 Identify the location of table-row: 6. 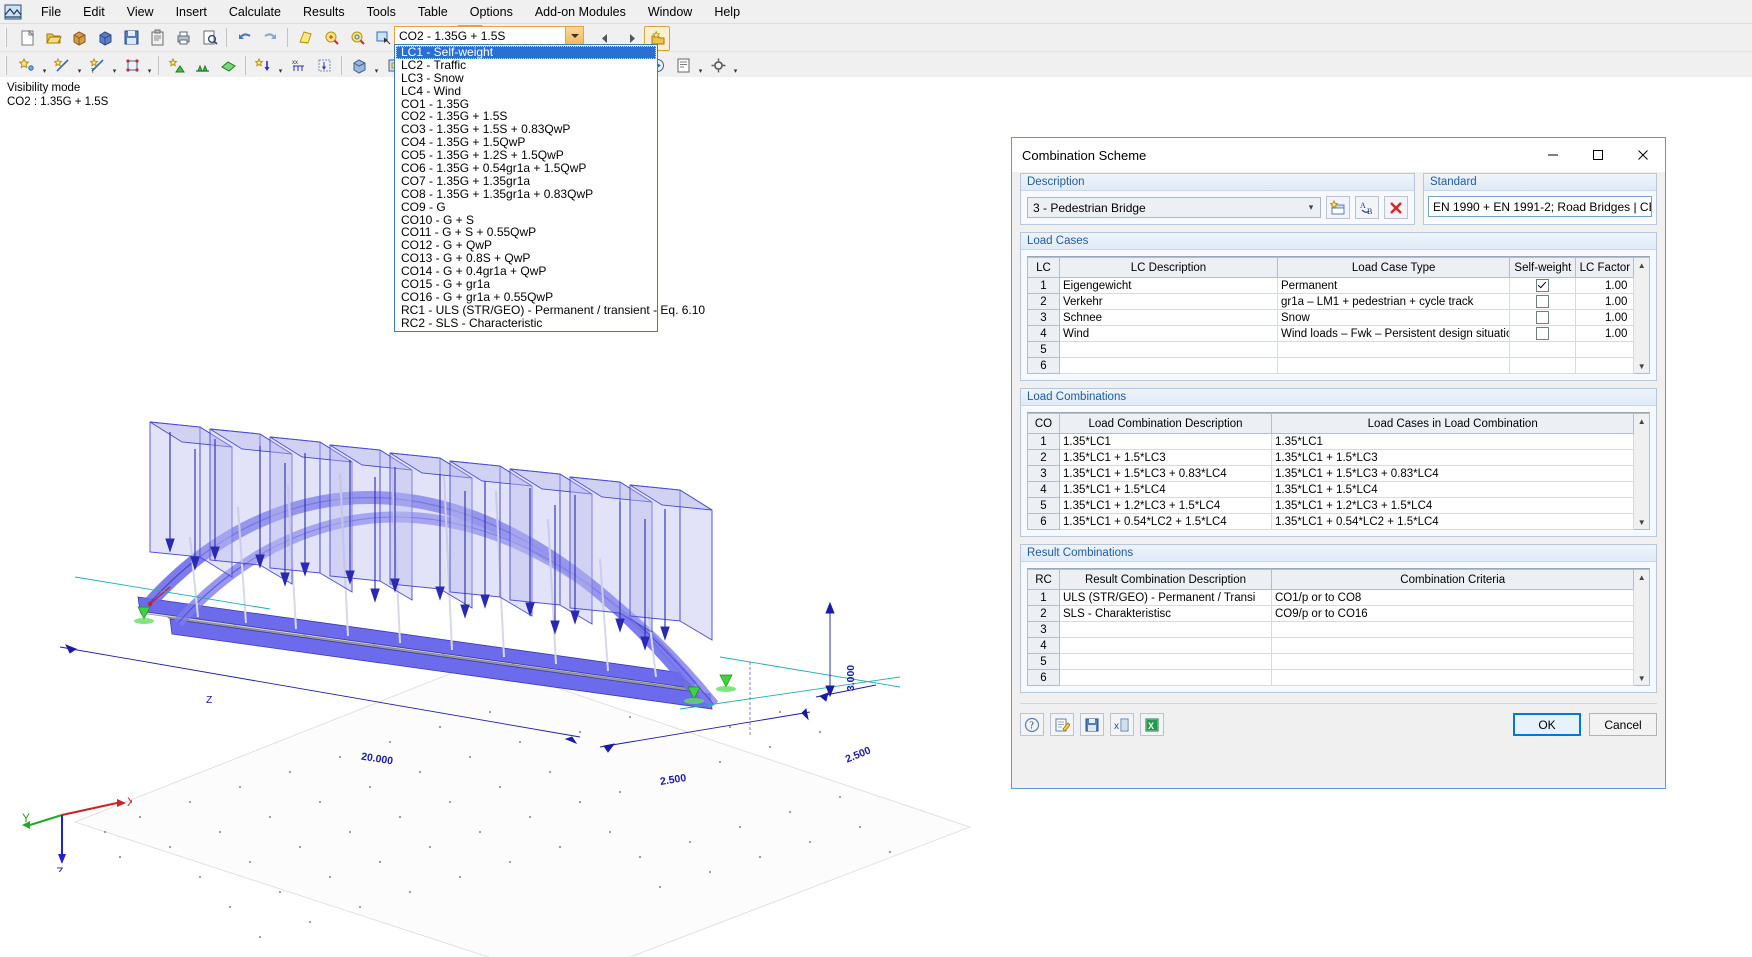
(1331, 677).